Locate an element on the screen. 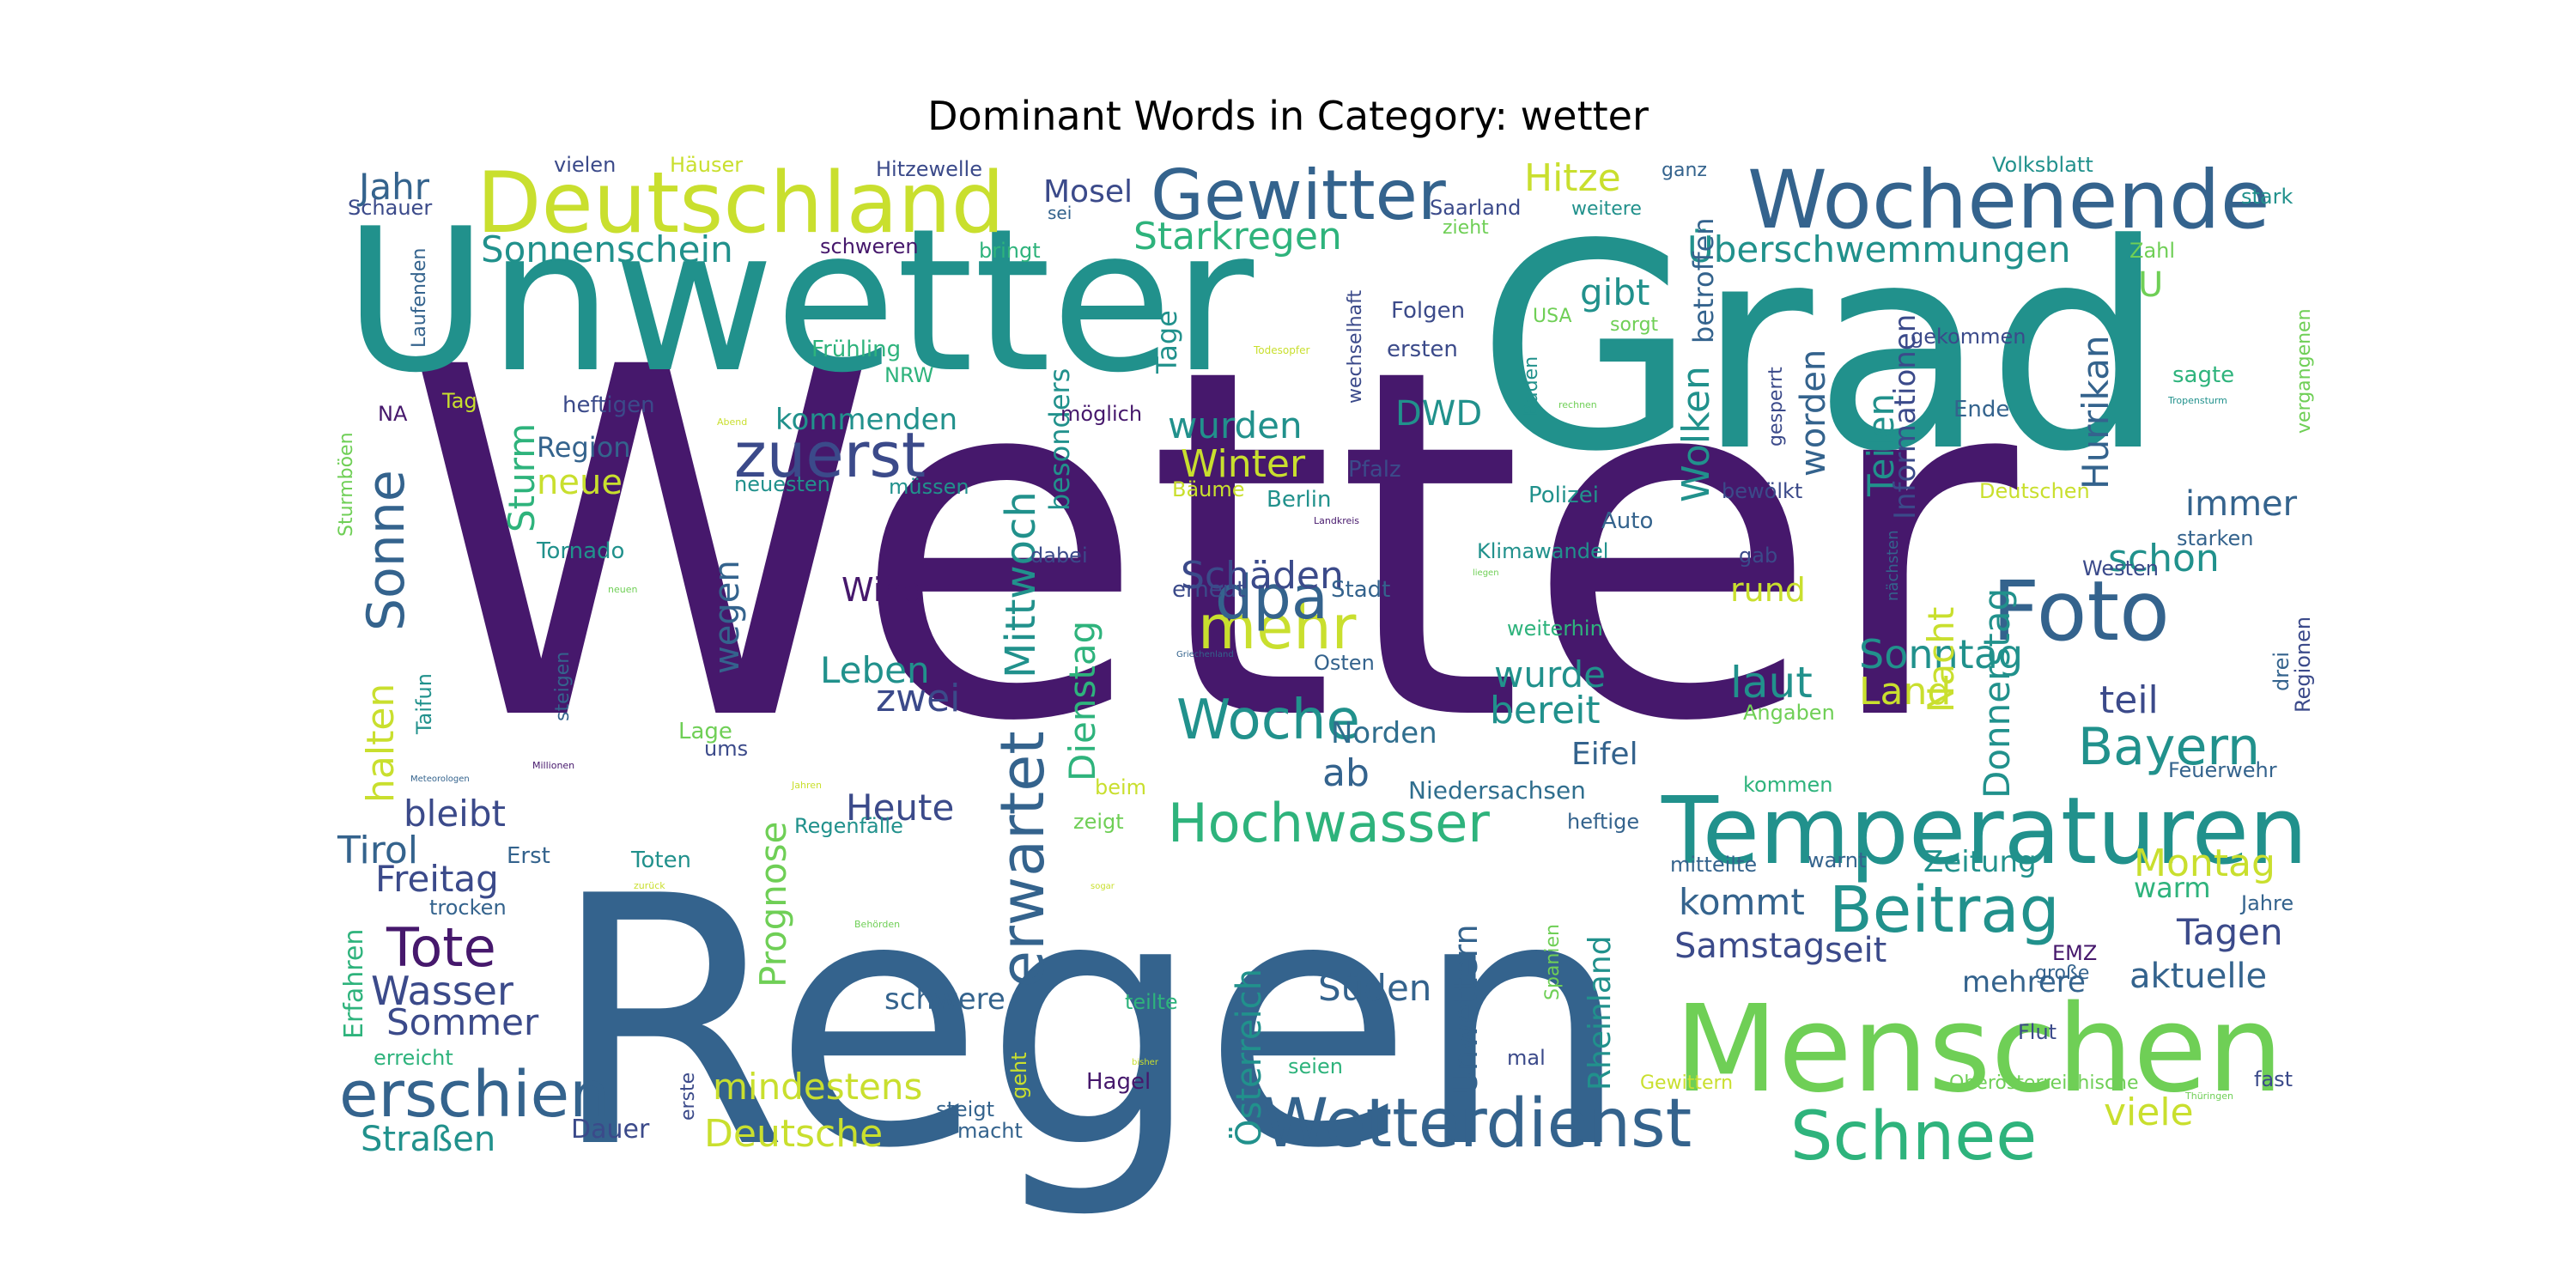 The image size is (2576, 1288). word-zahl: Zahl is located at coordinates (2152, 251).